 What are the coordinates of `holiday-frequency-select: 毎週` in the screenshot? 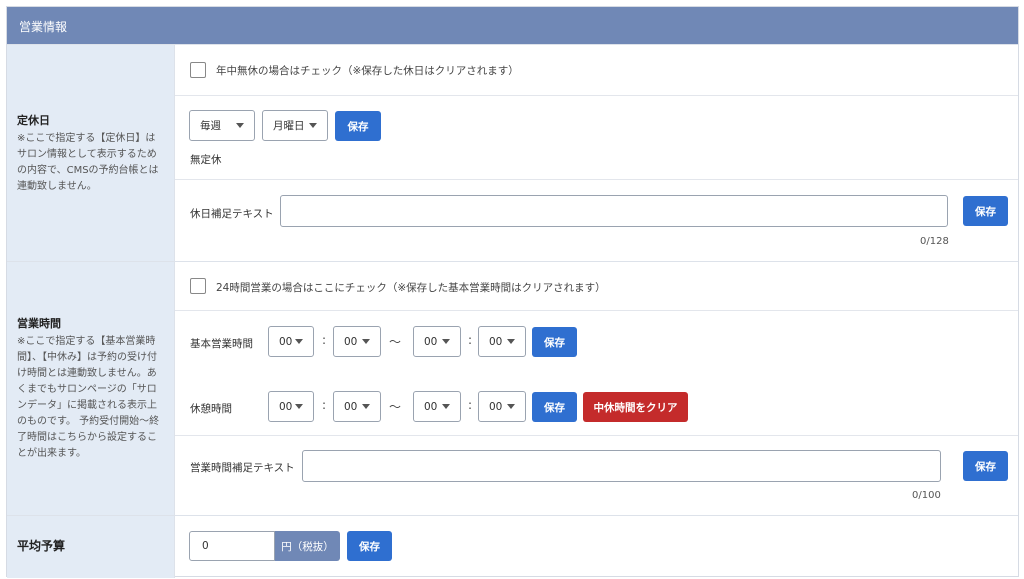 It's located at (222, 125).